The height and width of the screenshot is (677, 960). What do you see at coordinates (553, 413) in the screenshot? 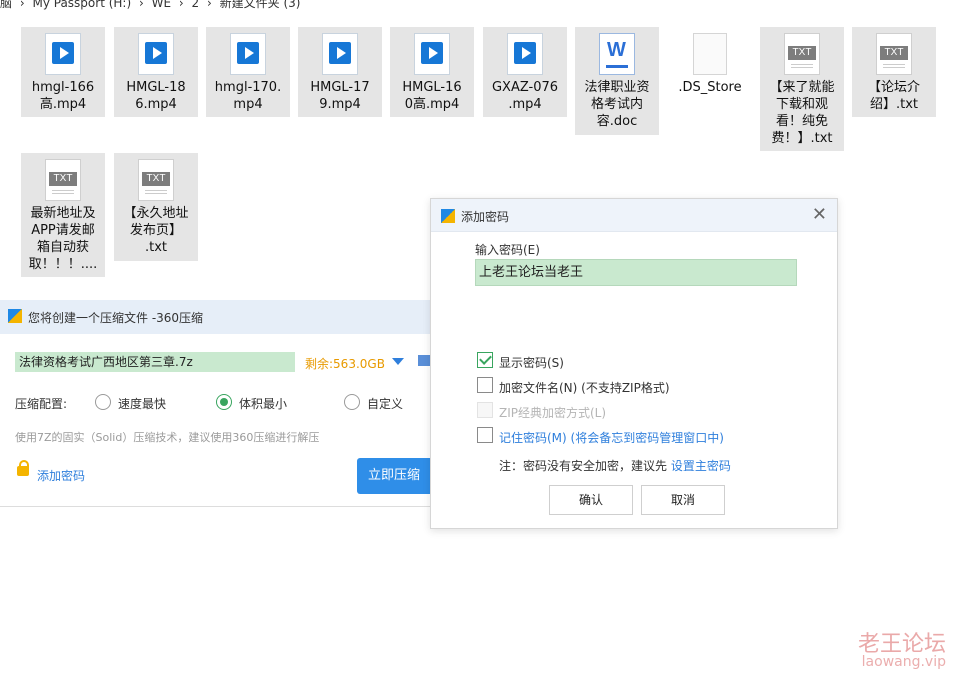
I see `zip-classic-label: ZIP经典加密方式(L)` at bounding box center [553, 413].